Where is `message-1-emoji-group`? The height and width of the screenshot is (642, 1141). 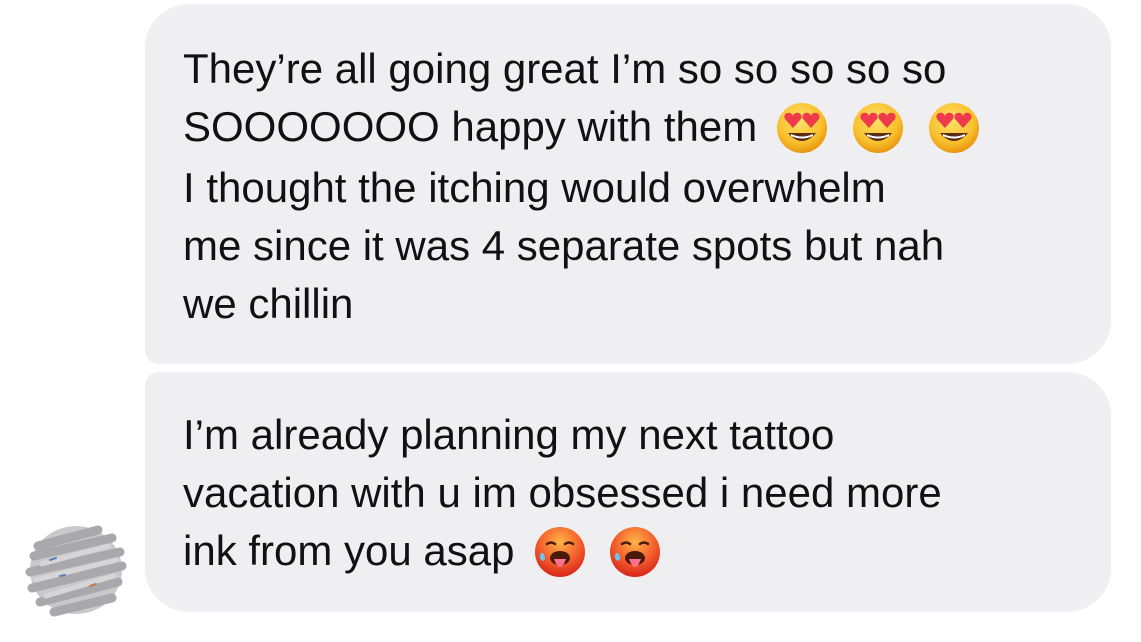 message-1-emoji-group is located at coordinates (872, 129).